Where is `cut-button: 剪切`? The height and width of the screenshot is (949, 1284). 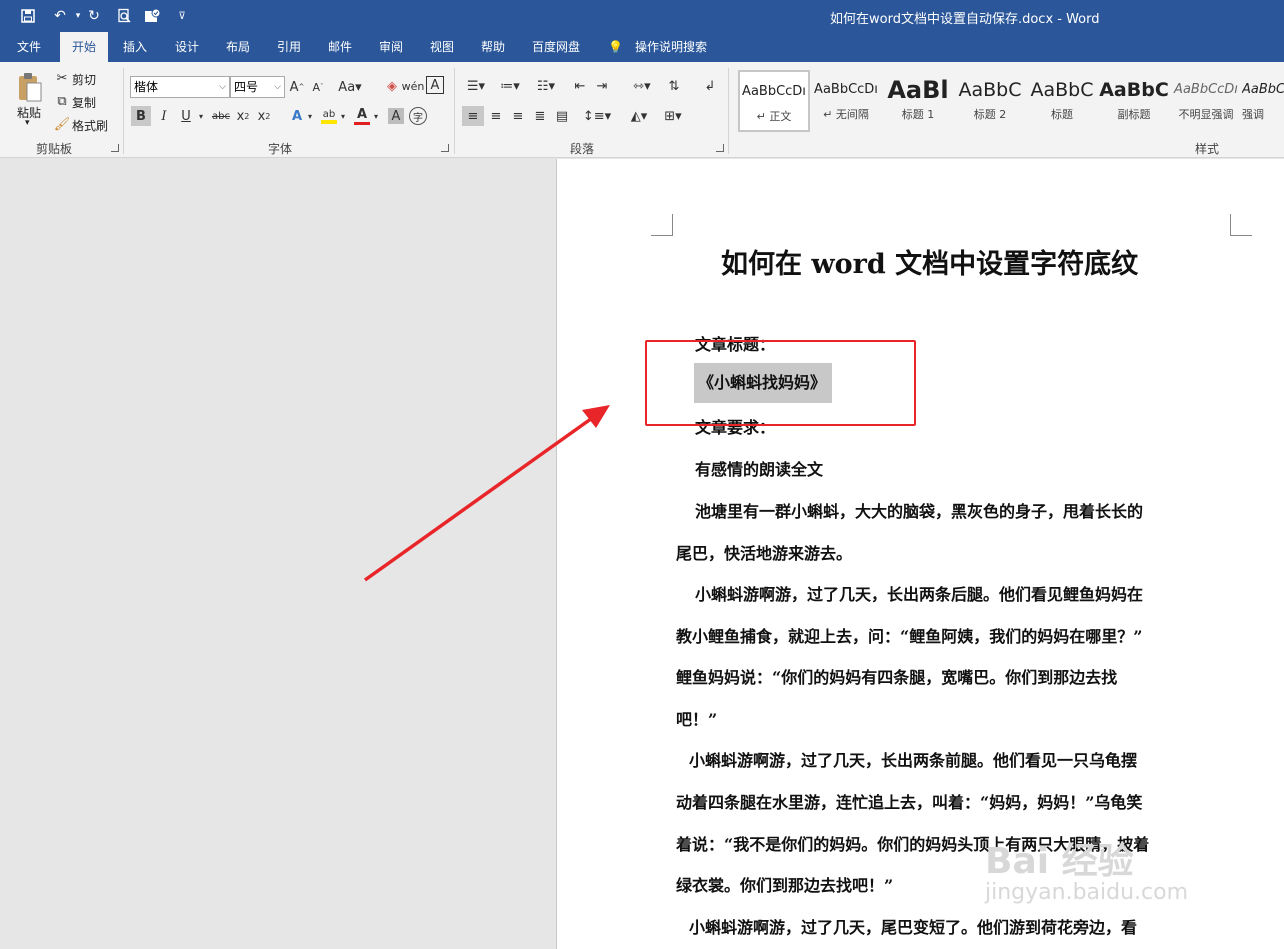
cut-button: 剪切 is located at coordinates (84, 79).